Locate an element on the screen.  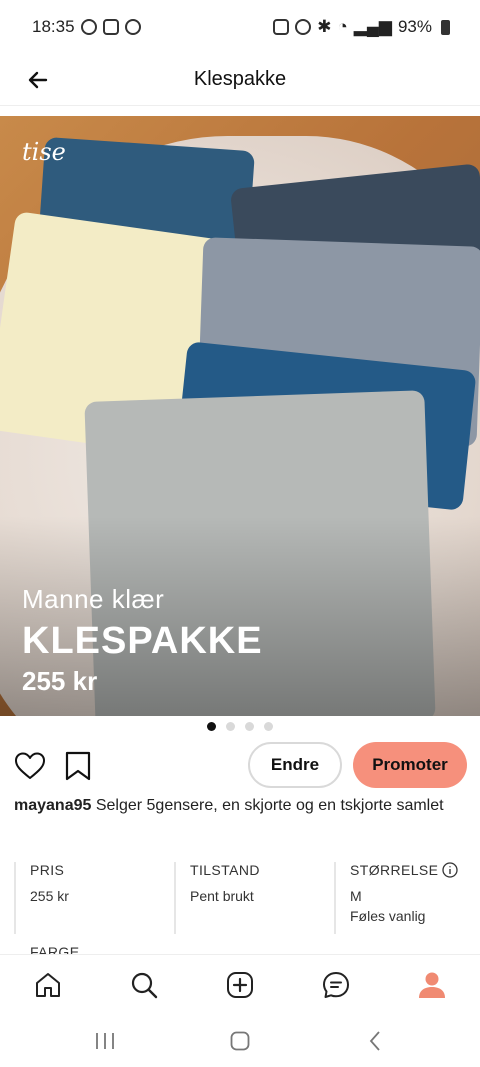
nav-add-listing is located at coordinates (240, 985).